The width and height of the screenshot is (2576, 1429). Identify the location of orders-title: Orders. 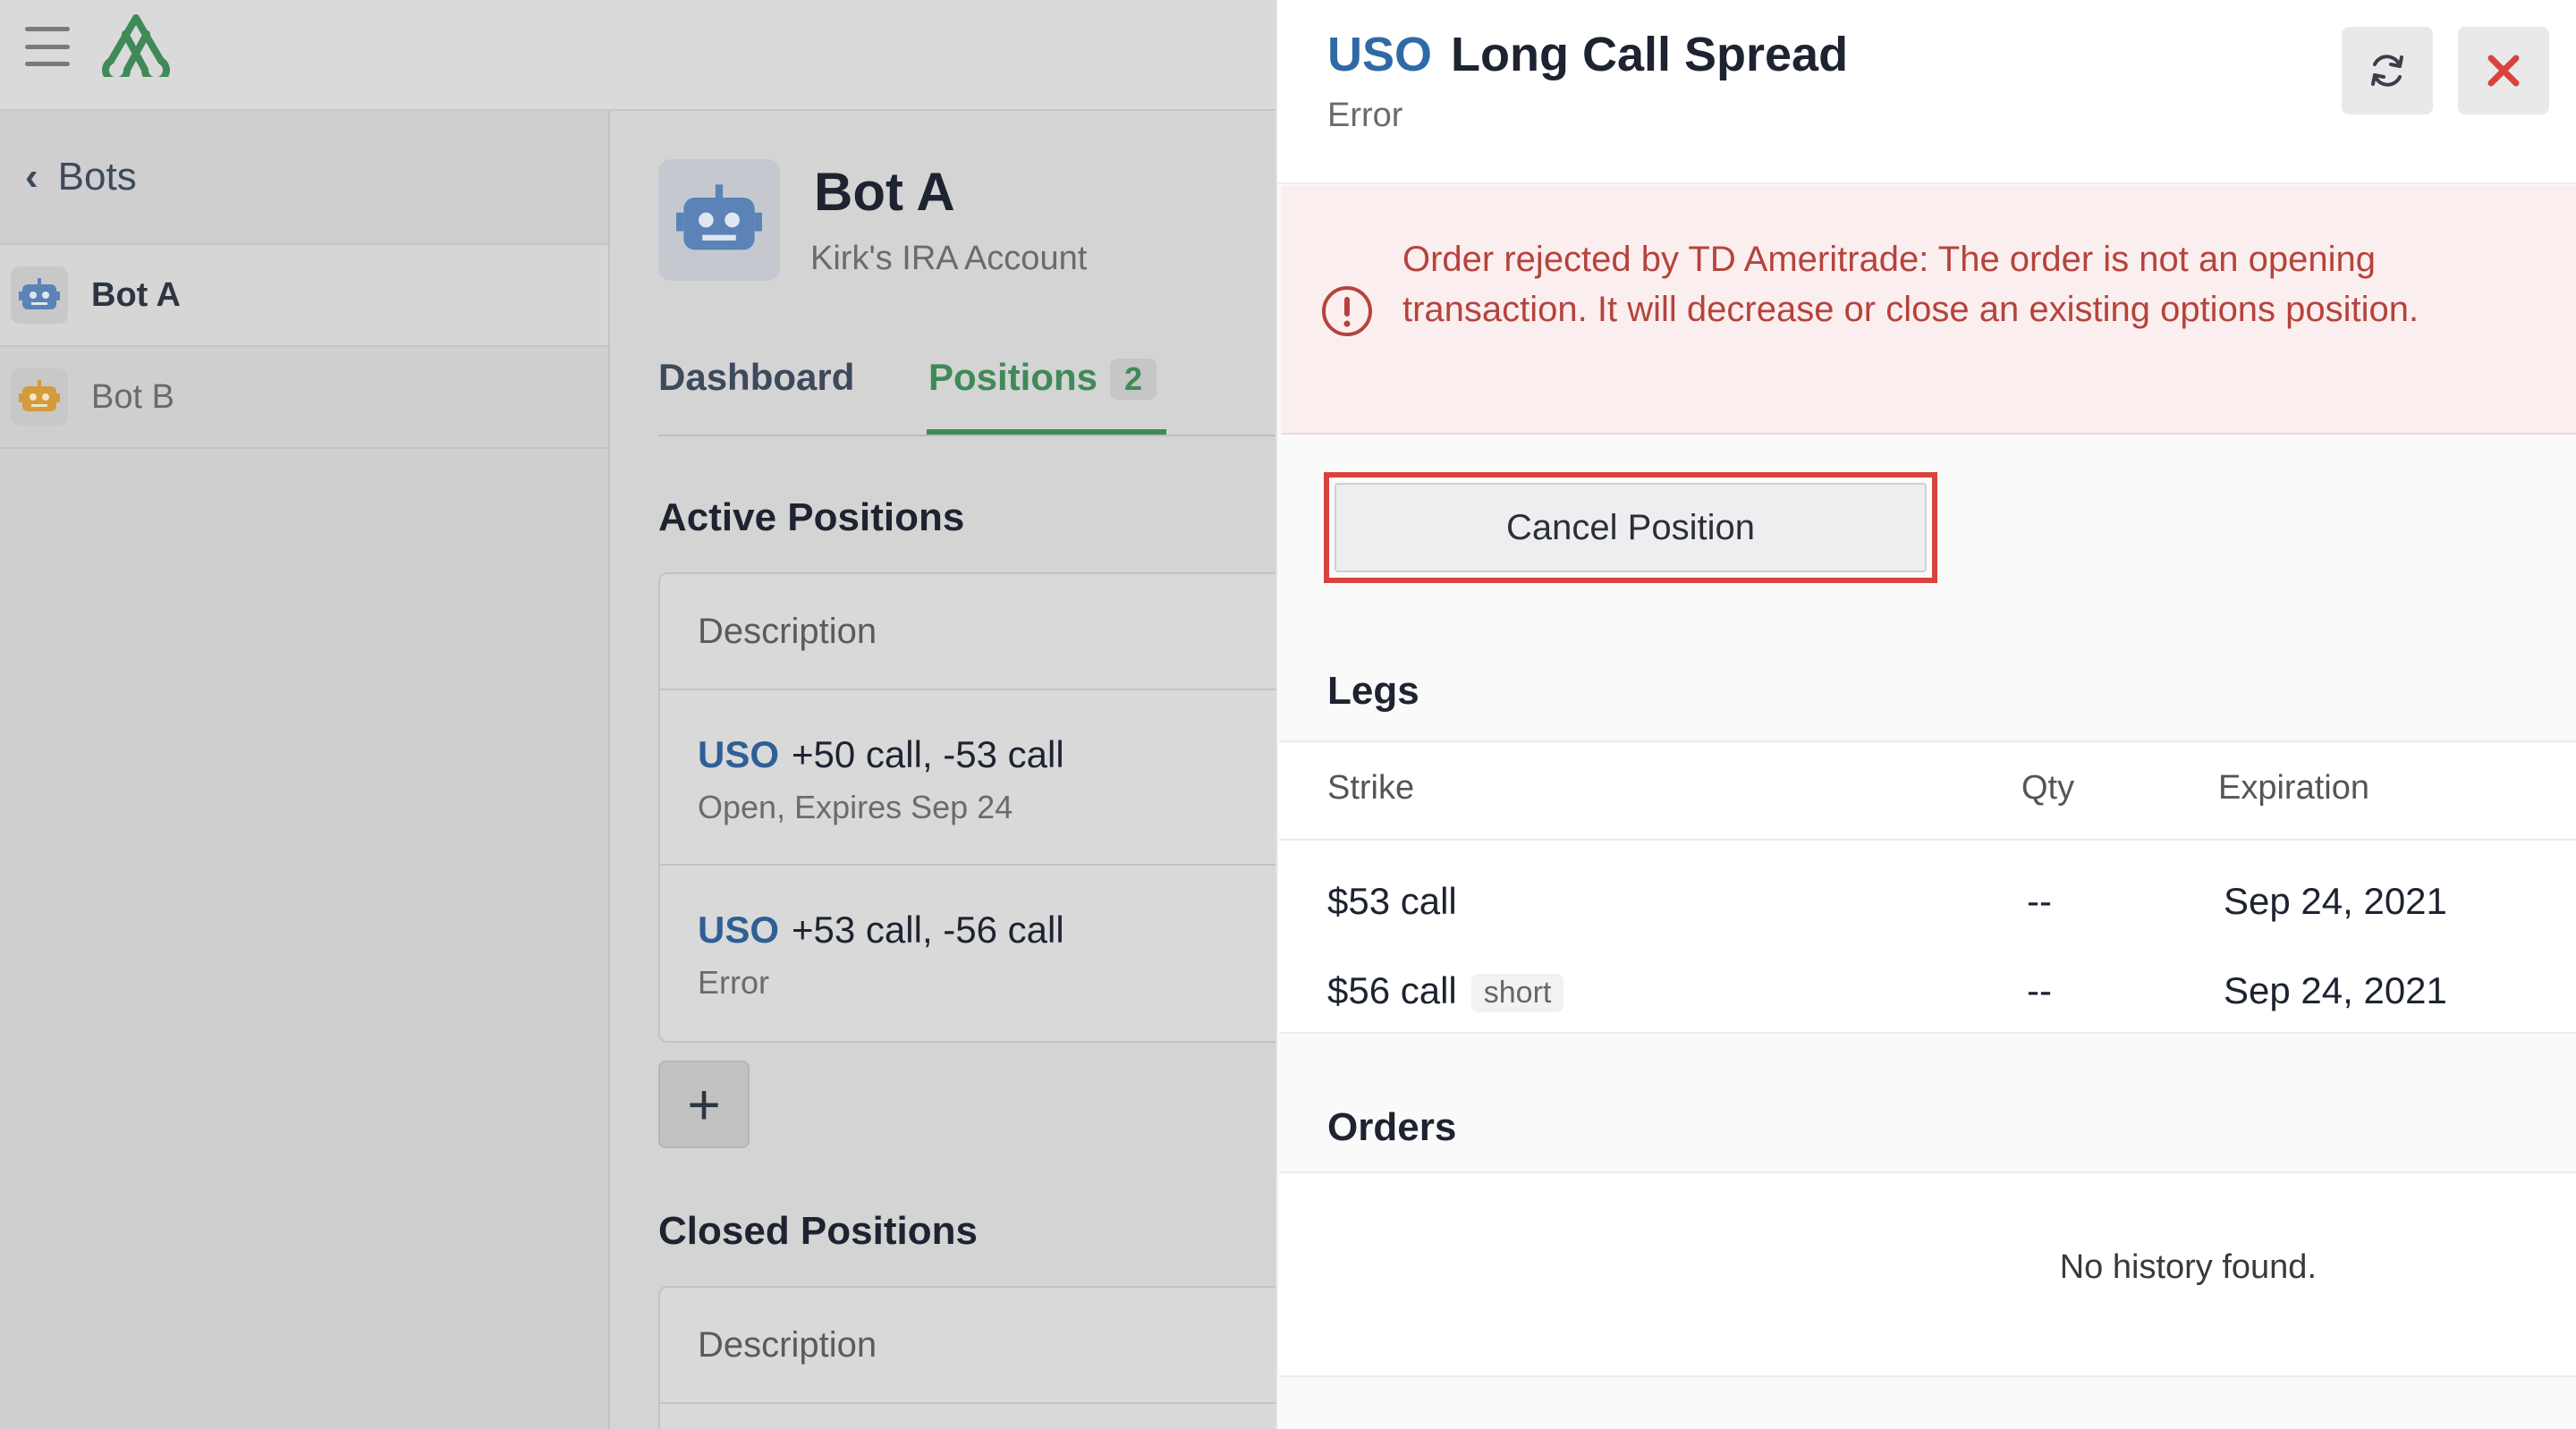
(1392, 1127).